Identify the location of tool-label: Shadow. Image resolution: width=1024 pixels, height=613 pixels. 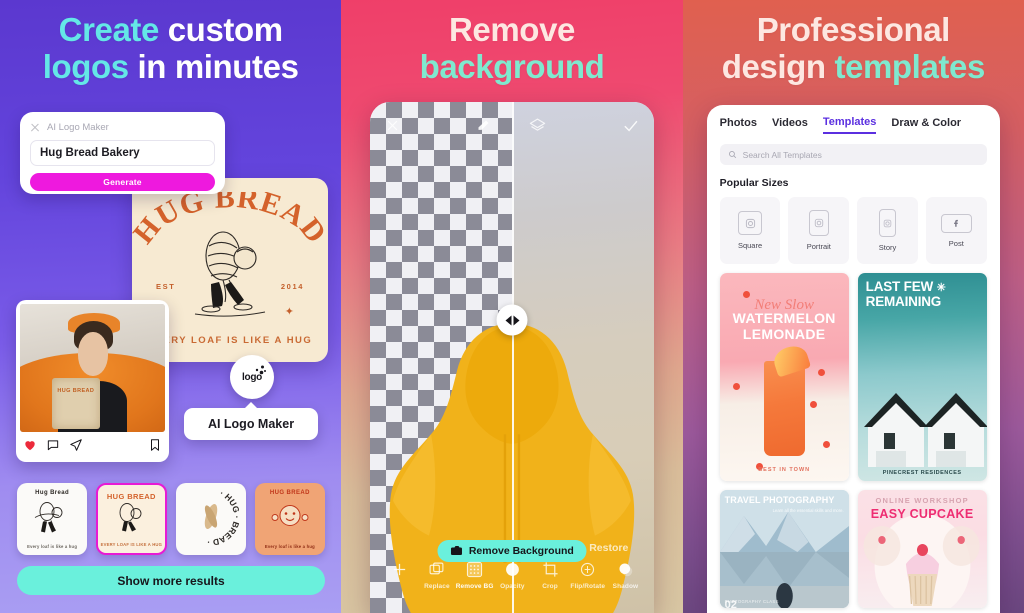
(625, 586).